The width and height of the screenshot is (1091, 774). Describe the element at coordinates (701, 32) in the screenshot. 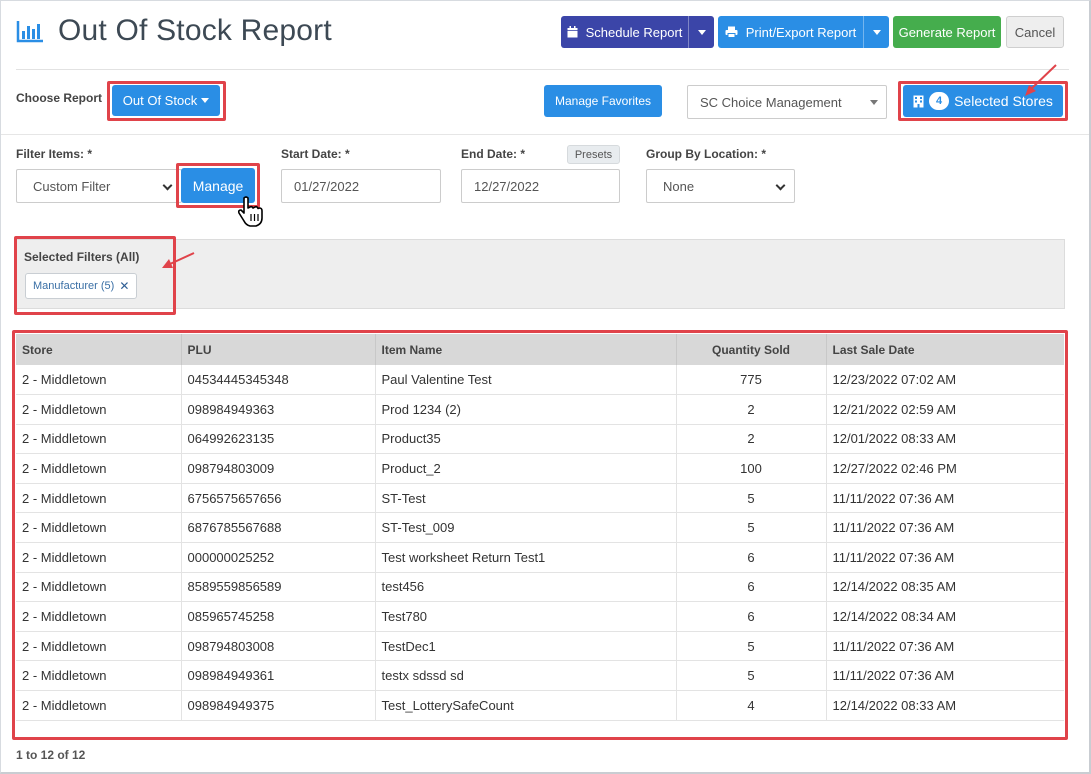

I see `schedule-dropdown-toggle` at that location.